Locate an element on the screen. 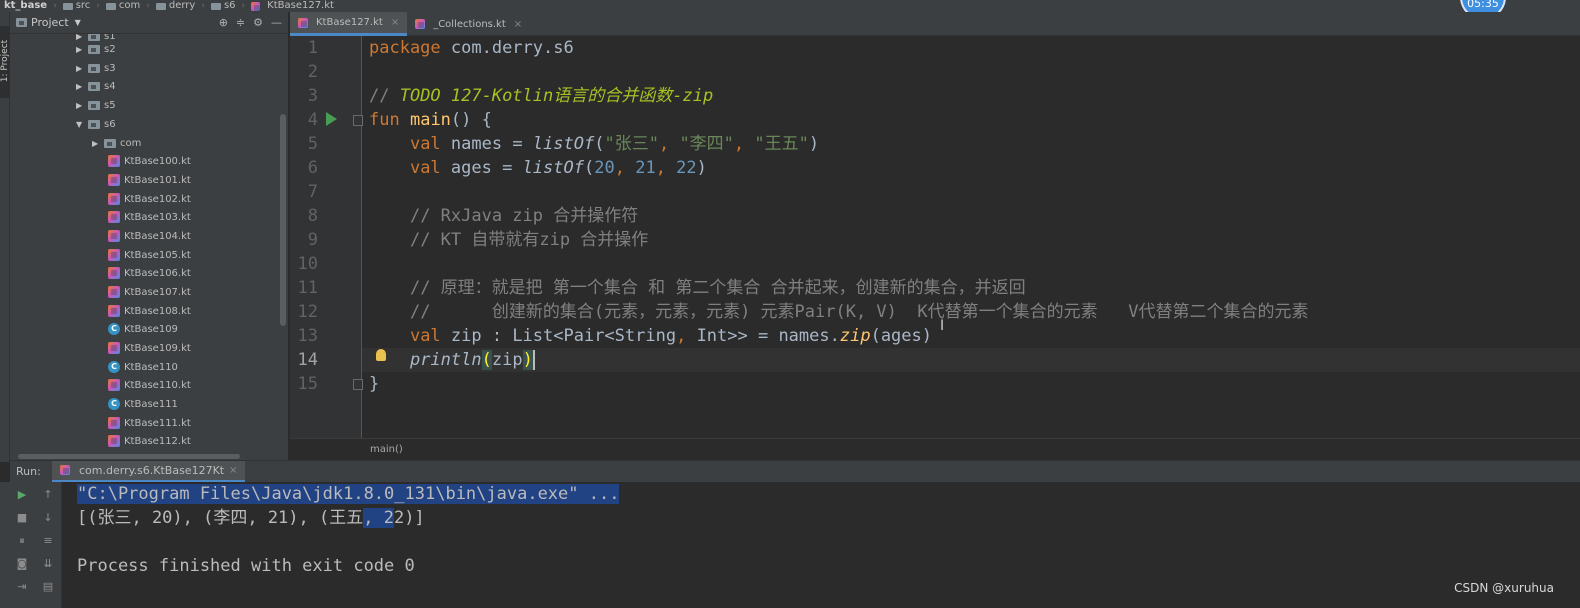  tree-horizontal-scrollbar is located at coordinates (129, 456).